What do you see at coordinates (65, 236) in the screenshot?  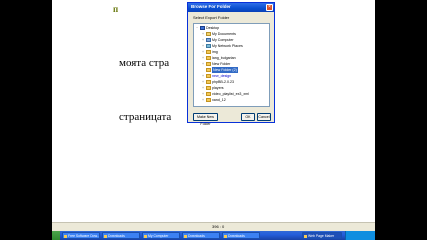 I see `window-icon` at bounding box center [65, 236].